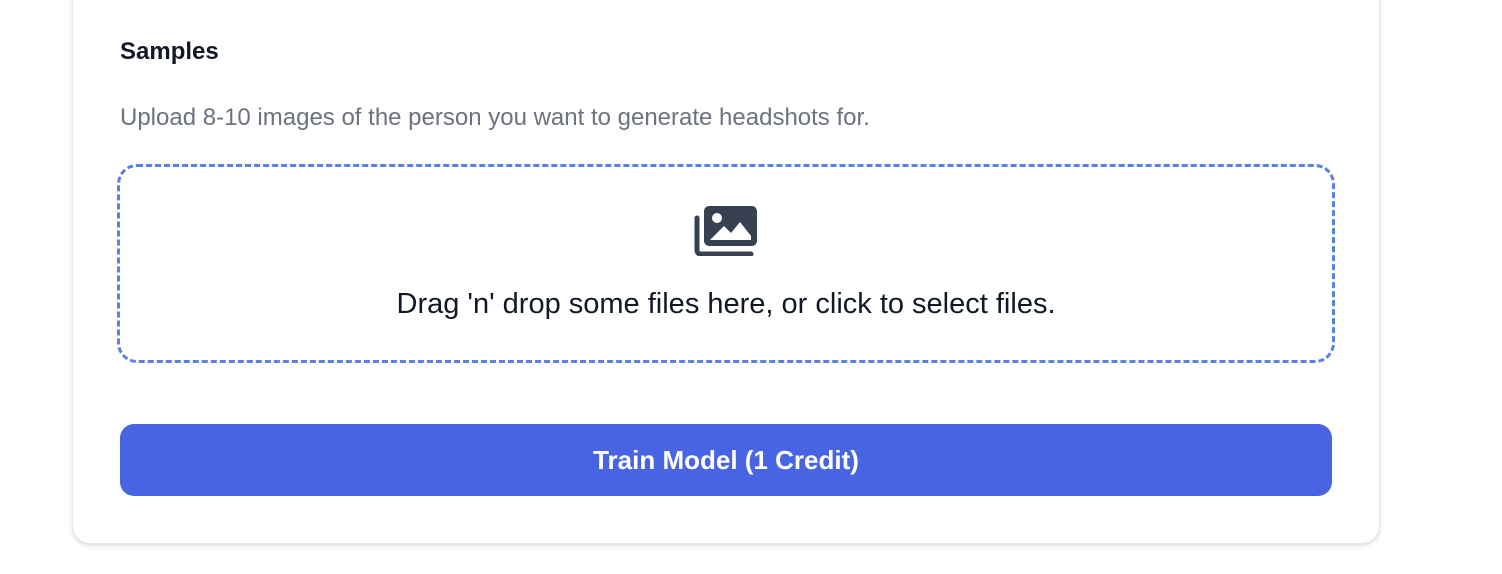  What do you see at coordinates (169, 51) in the screenshot?
I see `samples-title: Samples` at bounding box center [169, 51].